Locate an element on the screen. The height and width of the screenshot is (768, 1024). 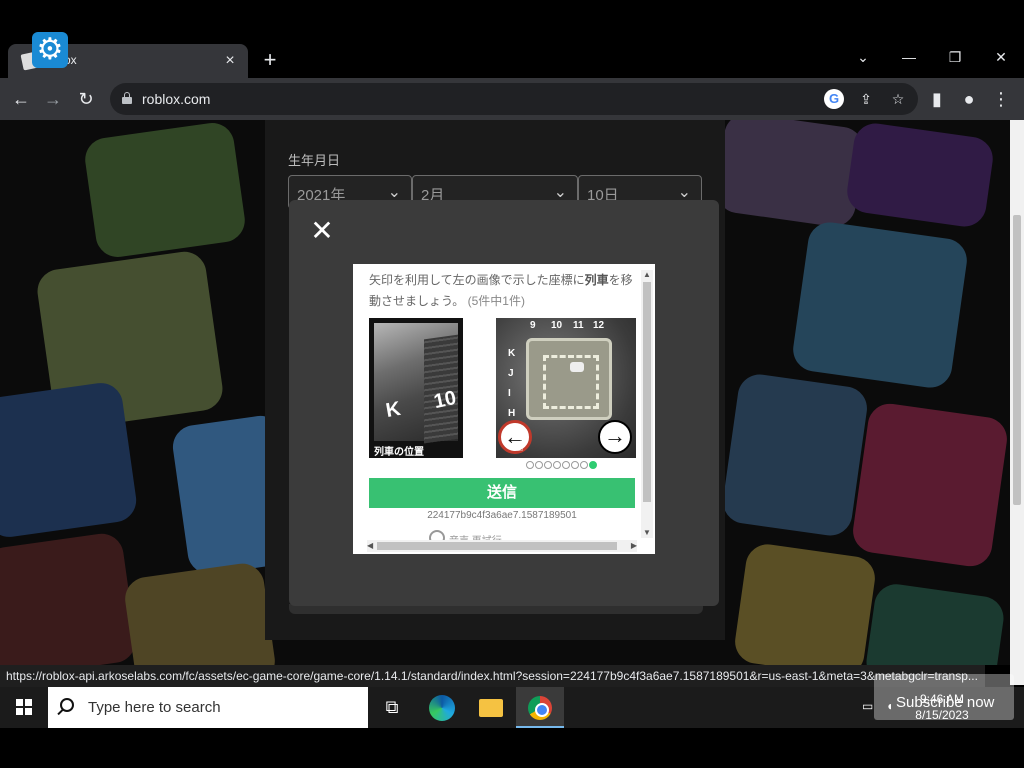
captcha-horizontal-scrollbar: ◀ ▶ is located at coordinates (502, 546).